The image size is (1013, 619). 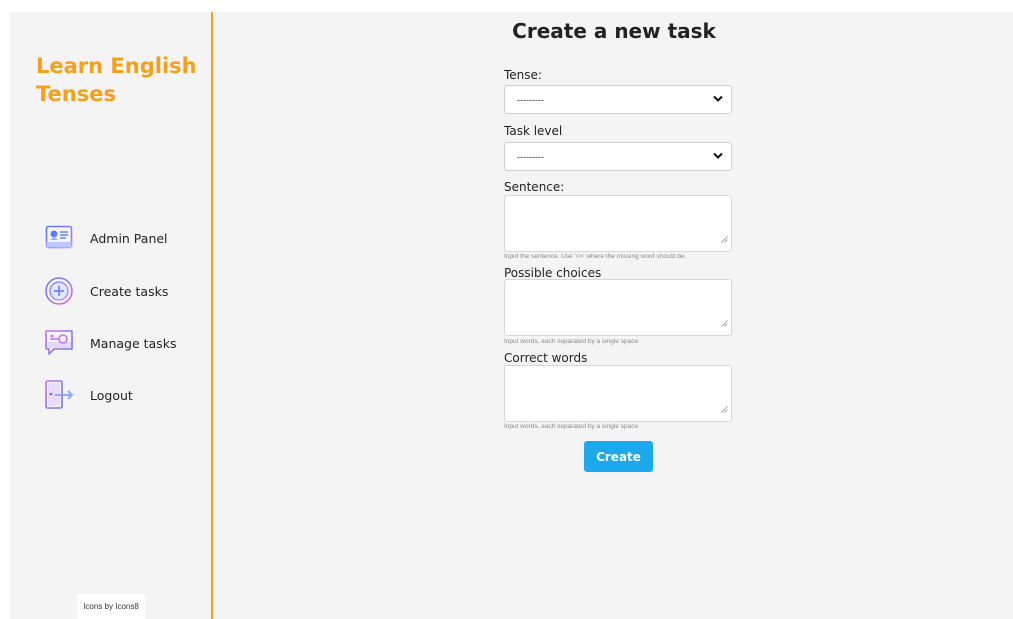 I want to click on task-level-label: Task level, so click(x=533, y=131).